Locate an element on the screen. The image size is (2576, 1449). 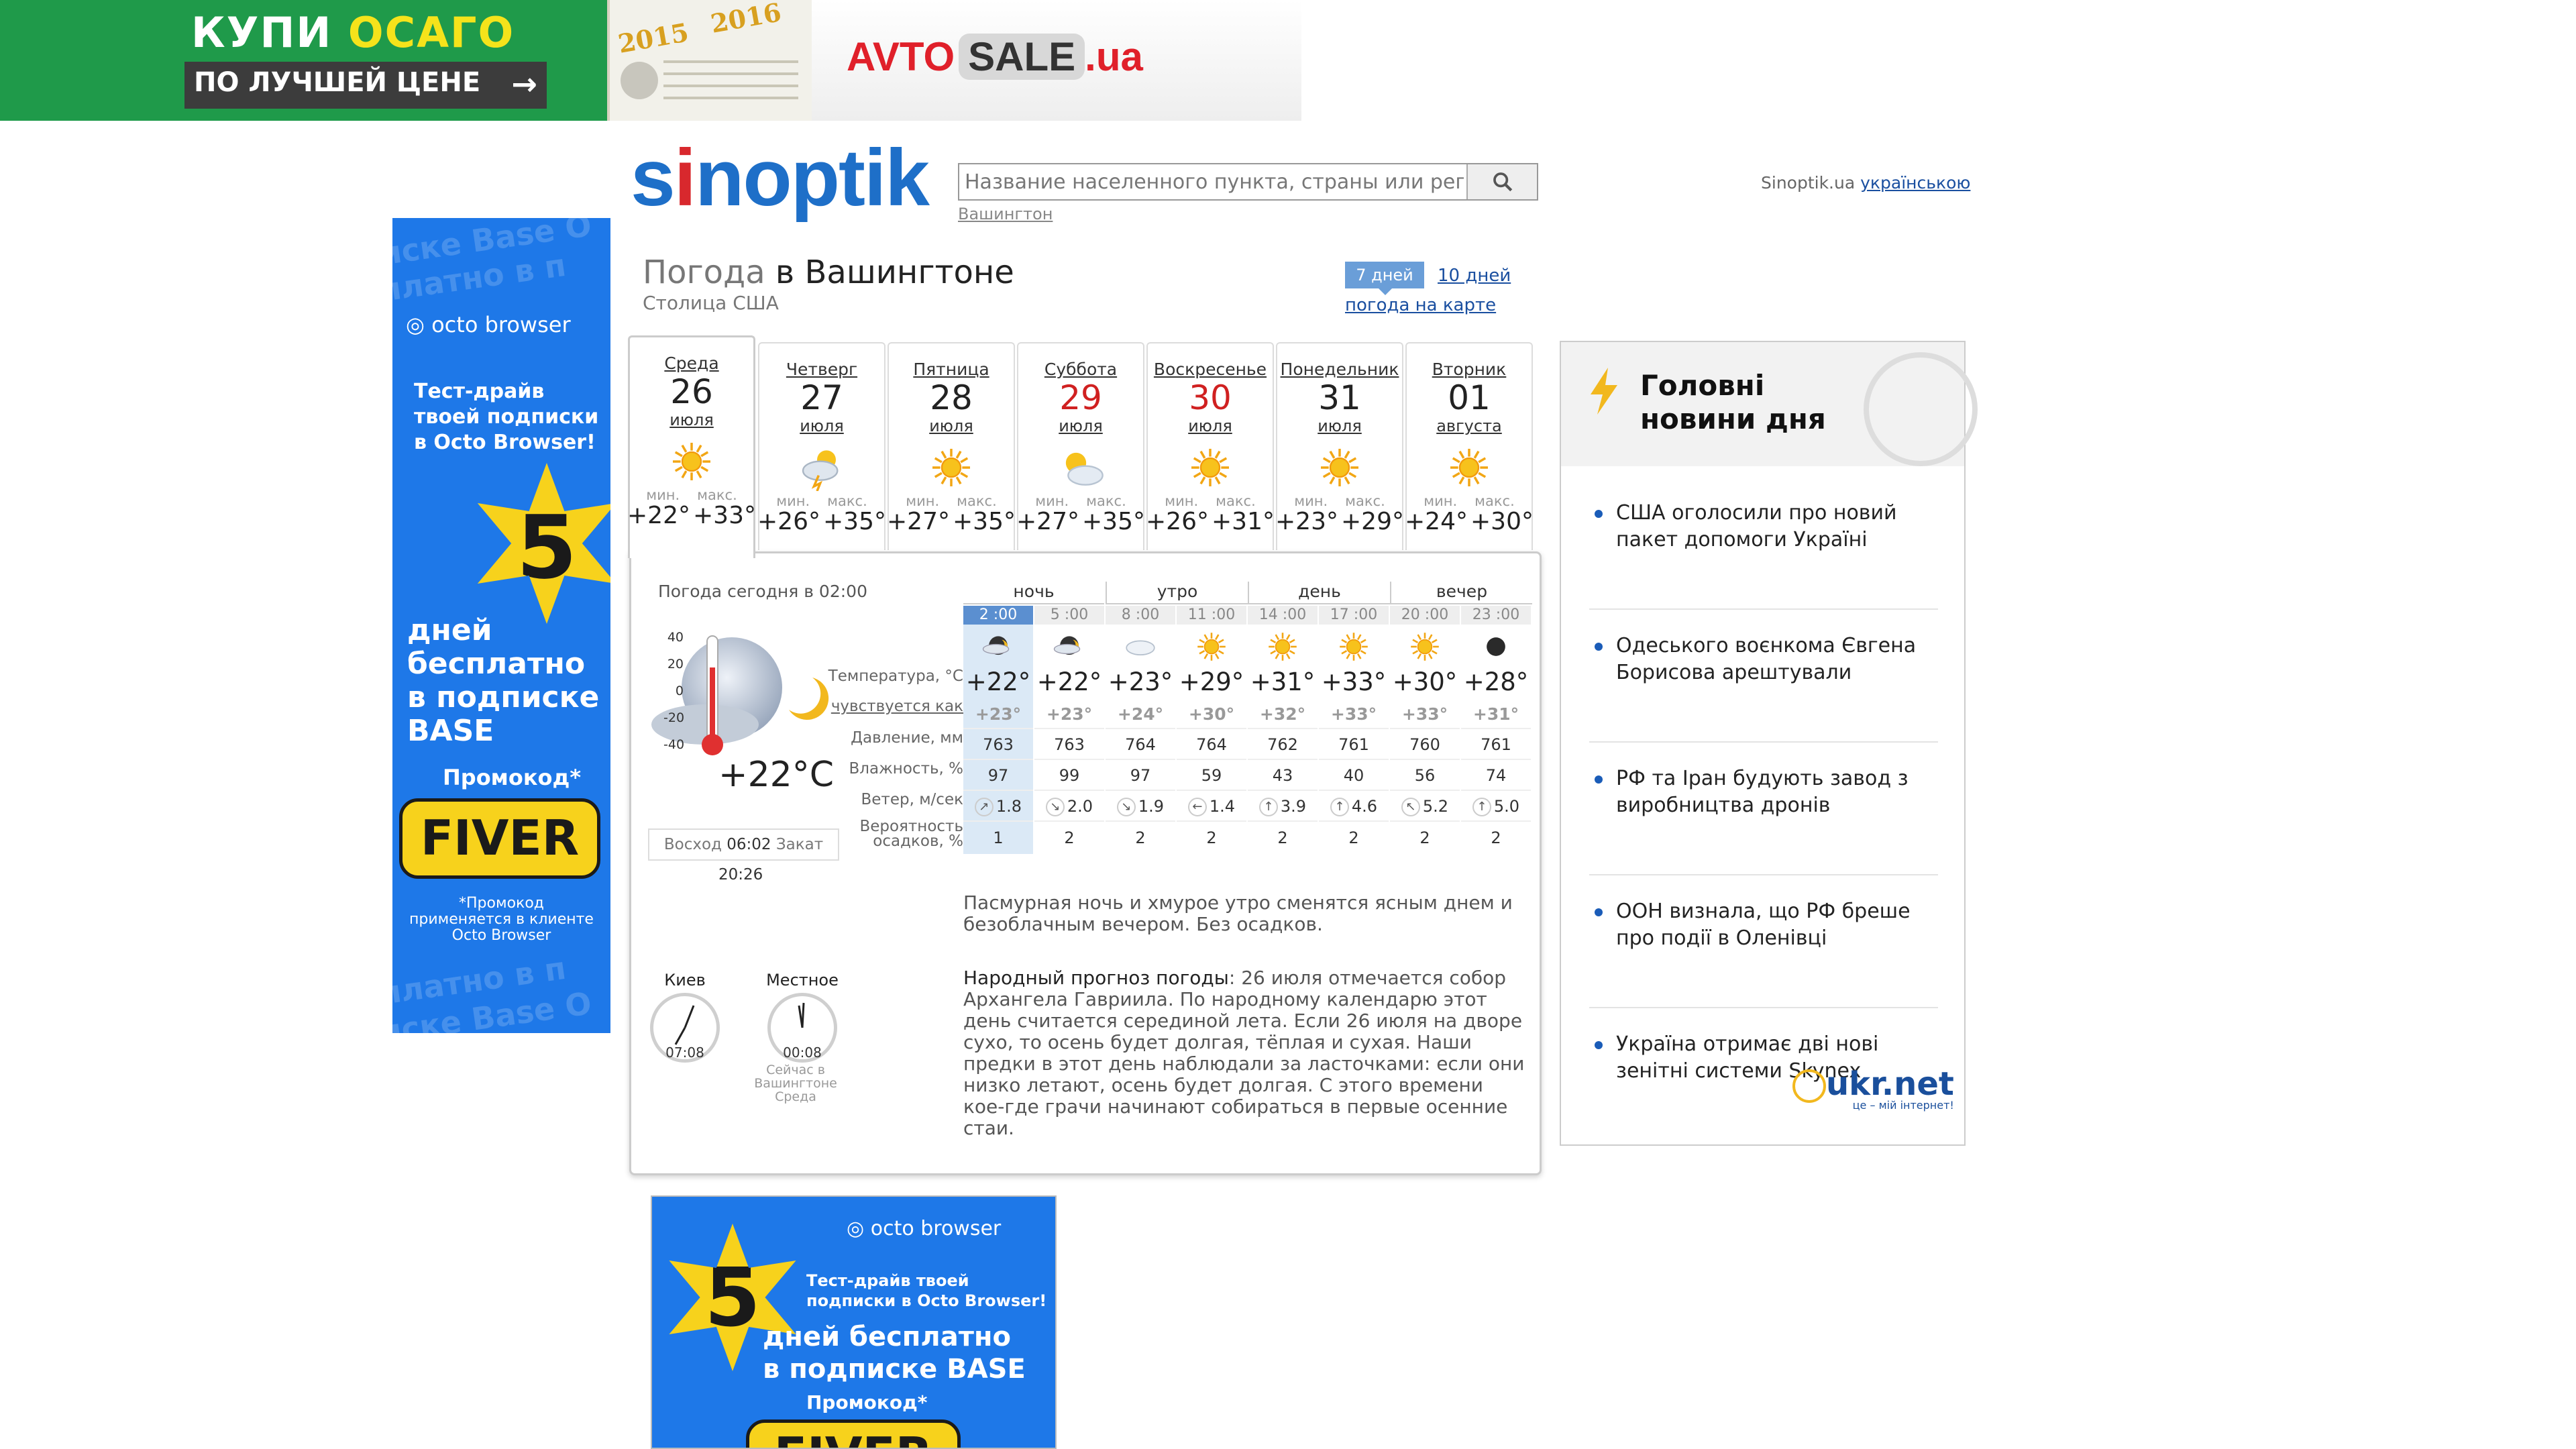
hour-time: 8 :00 is located at coordinates (1140, 615).